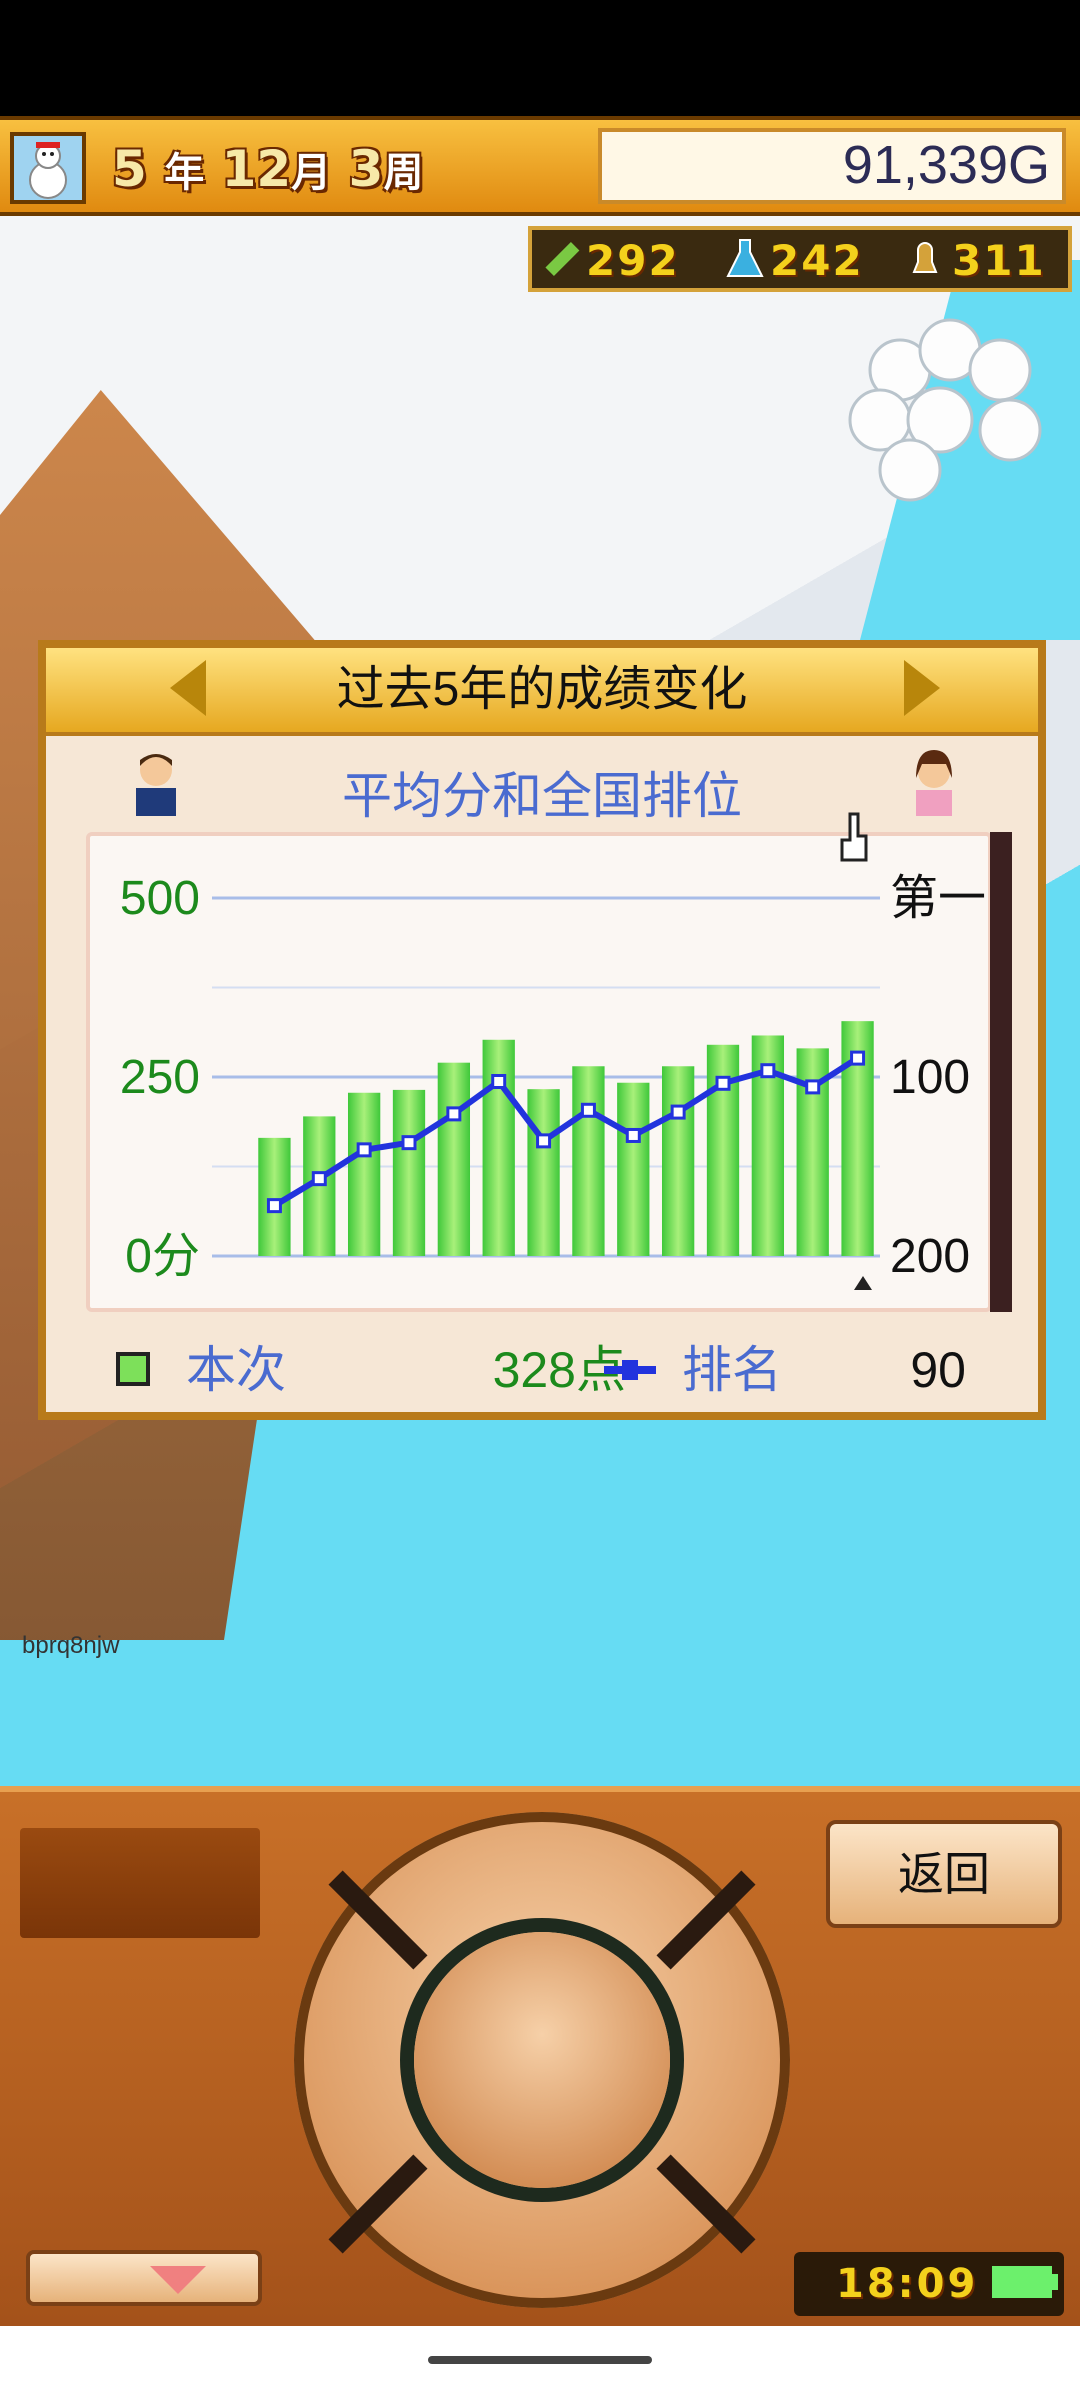  I want to click on week-value: 3, so click(366, 169).